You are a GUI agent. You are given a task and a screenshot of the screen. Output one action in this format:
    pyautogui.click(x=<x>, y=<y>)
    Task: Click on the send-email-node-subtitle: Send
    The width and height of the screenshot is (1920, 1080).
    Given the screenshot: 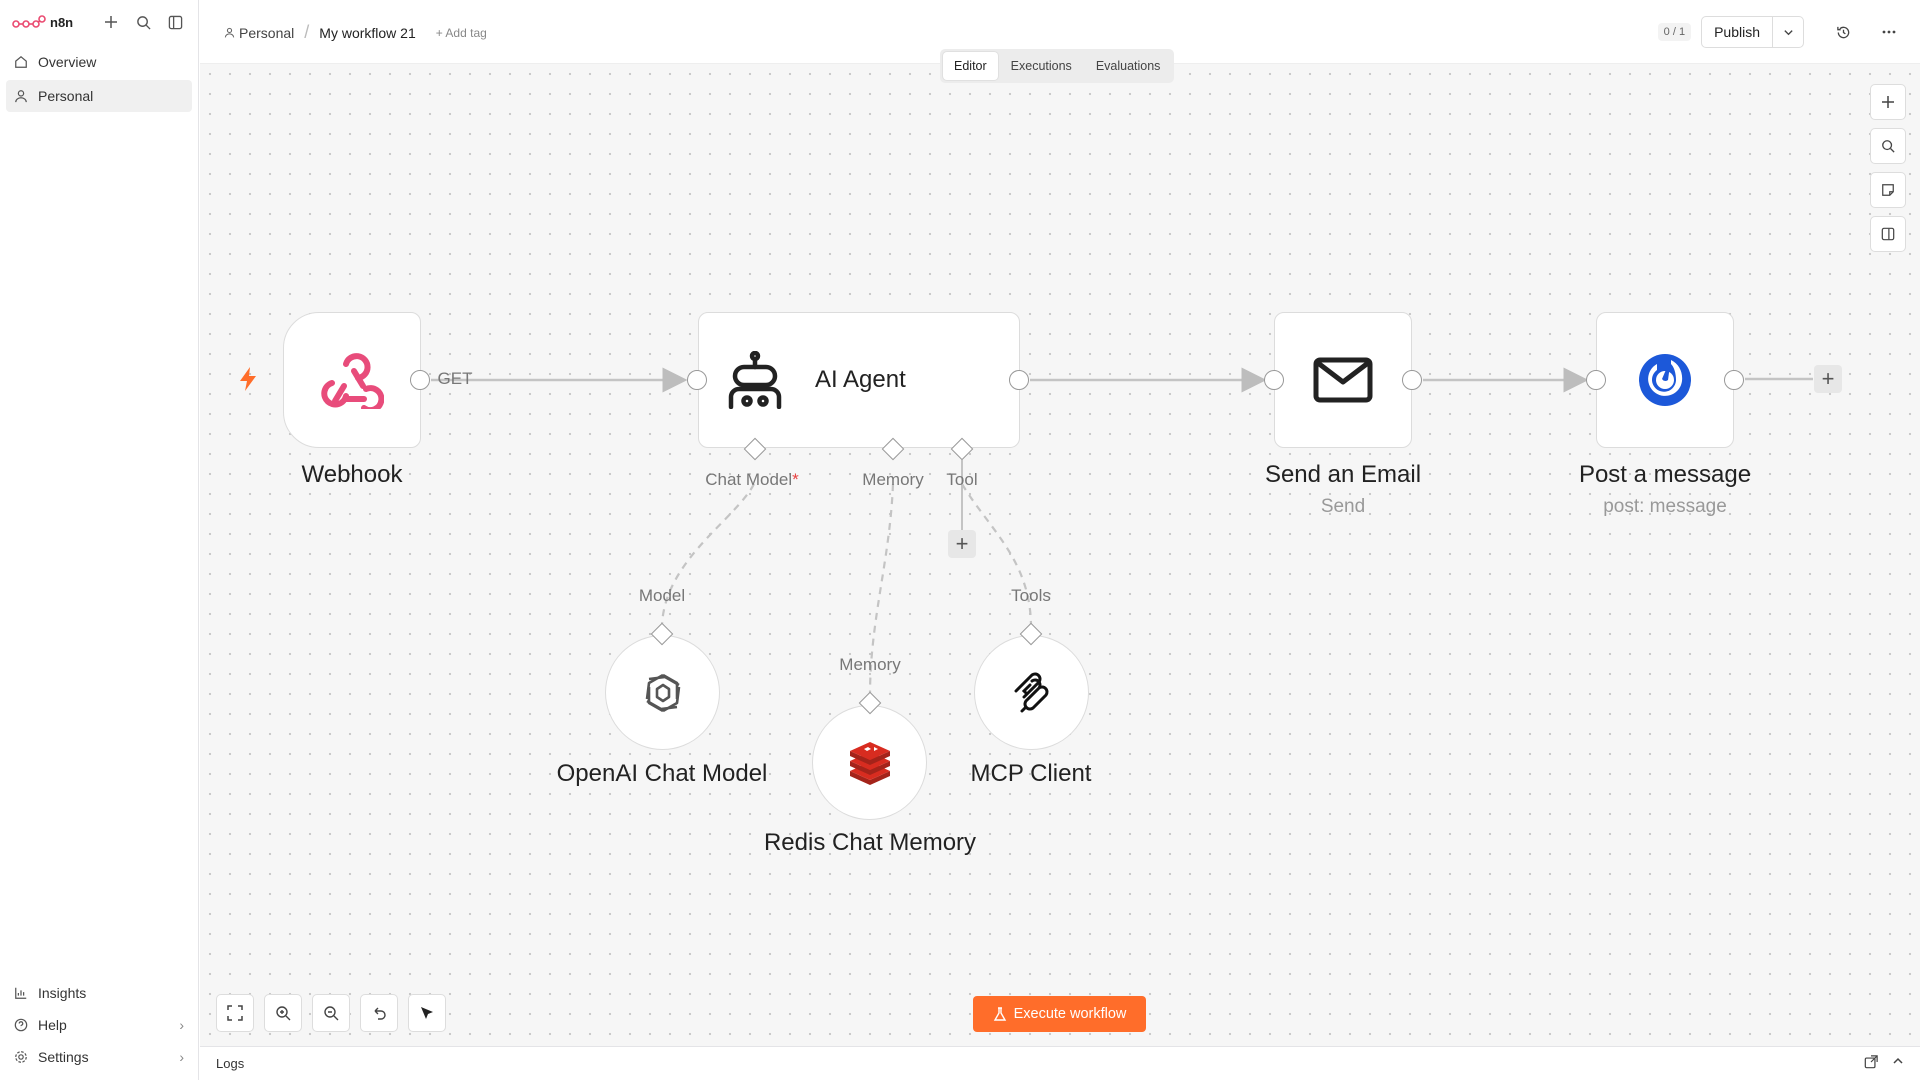 What is the action you would take?
    pyautogui.click(x=1343, y=506)
    